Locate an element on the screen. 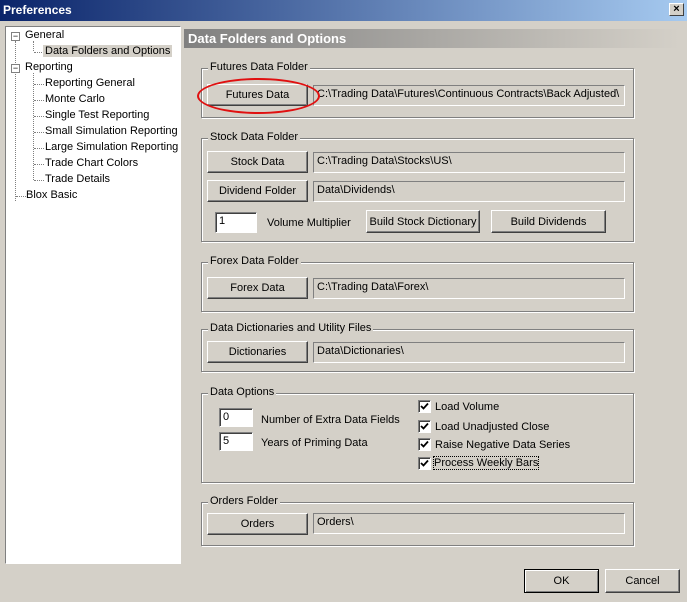 This screenshot has width=687, height=602. tree-item-reporting-general: Reporting General is located at coordinates (90, 83).